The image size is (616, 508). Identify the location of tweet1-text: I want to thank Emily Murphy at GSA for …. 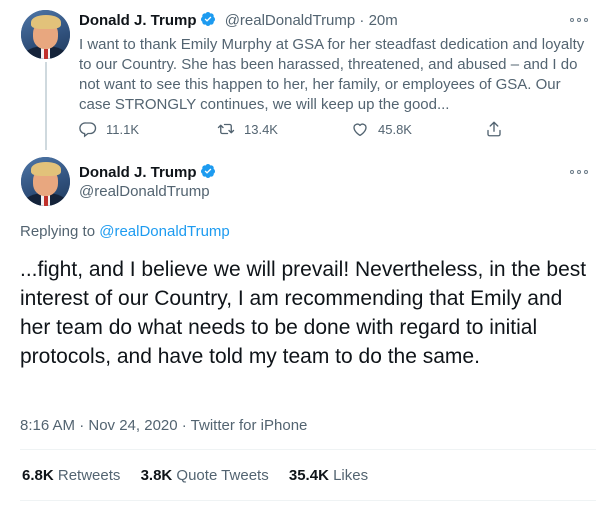
(332, 74).